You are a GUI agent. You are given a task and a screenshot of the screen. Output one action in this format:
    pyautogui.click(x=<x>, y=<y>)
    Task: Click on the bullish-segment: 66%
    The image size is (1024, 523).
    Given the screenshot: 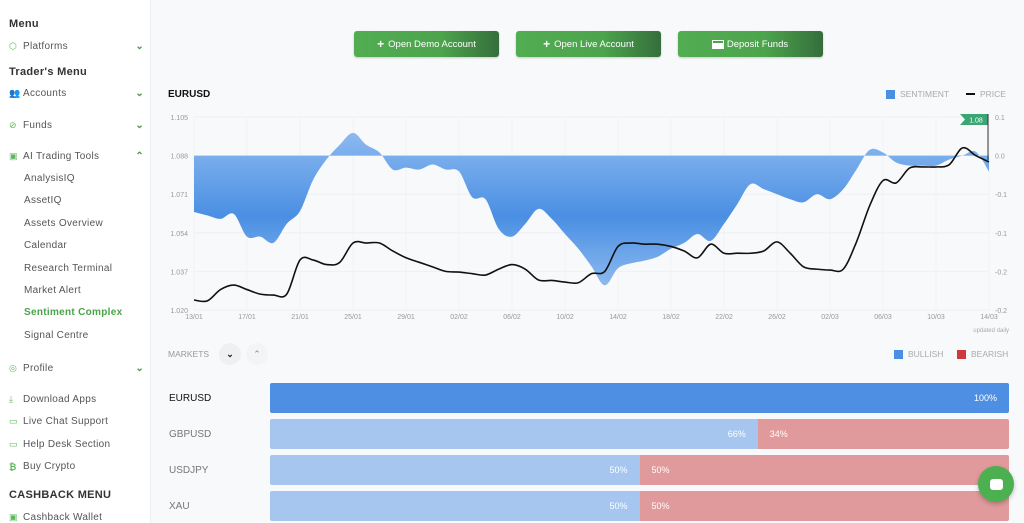 What is the action you would take?
    pyautogui.click(x=514, y=434)
    